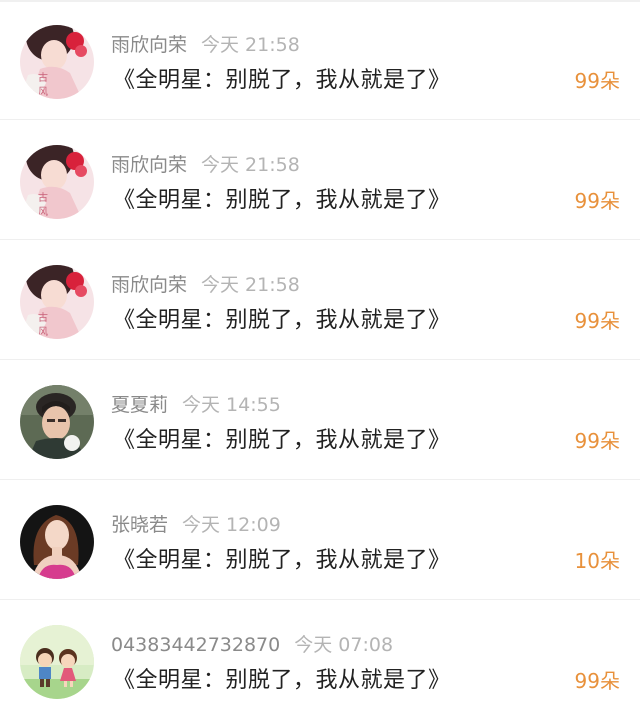 The height and width of the screenshot is (720, 640). Describe the element at coordinates (231, 525) in the screenshot. I see `timestamp: 今天 12:09` at that location.